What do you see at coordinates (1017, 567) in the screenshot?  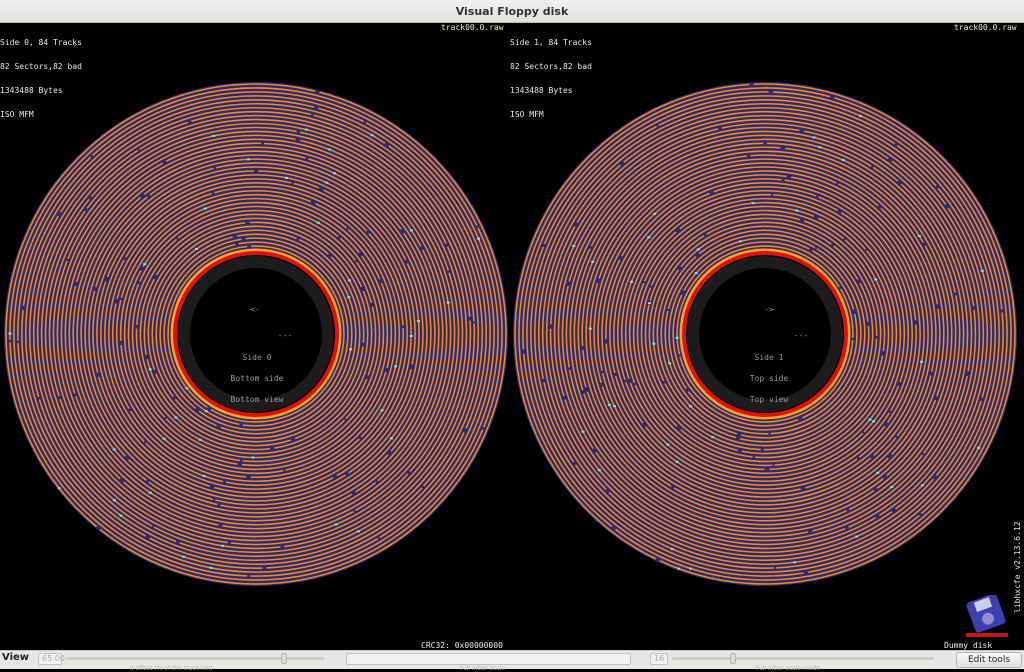 I see `library-version: libhxcfe v2.13.6.12` at bounding box center [1017, 567].